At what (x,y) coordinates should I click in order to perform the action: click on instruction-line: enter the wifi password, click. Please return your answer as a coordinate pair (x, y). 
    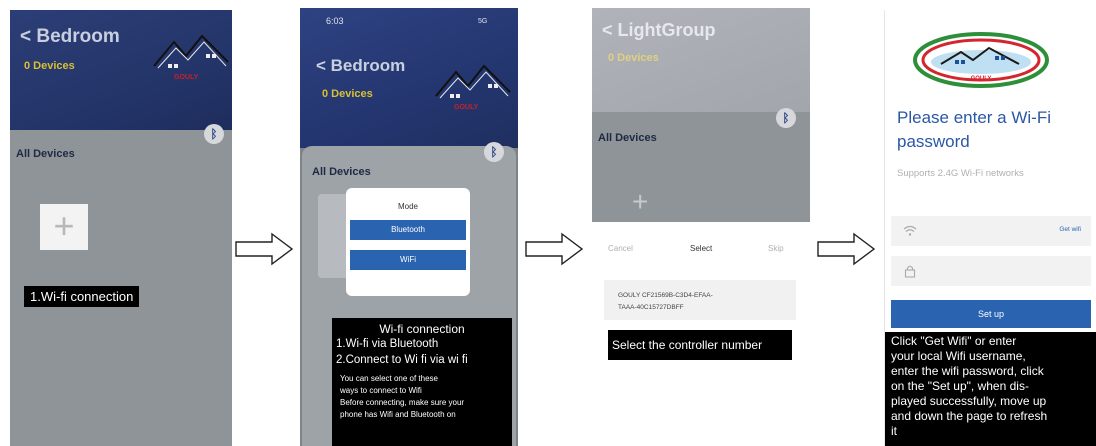
    Looking at the image, I should click on (967, 371).